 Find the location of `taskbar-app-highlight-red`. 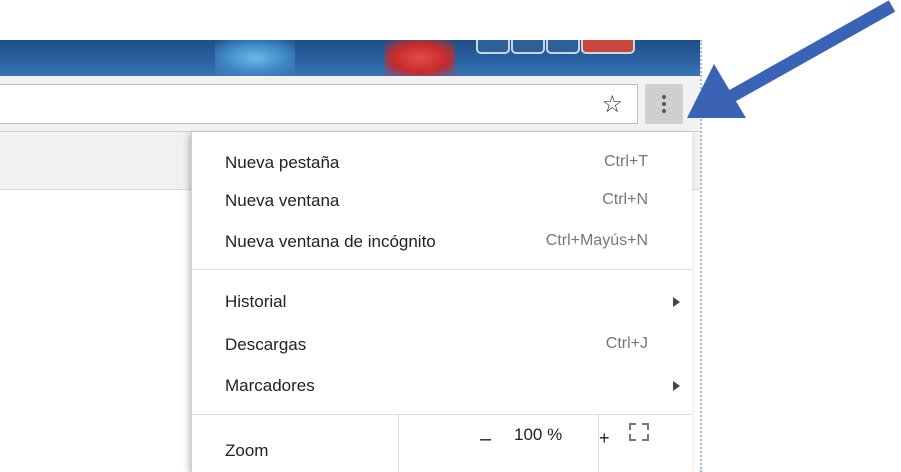

taskbar-app-highlight-red is located at coordinates (420, 58).